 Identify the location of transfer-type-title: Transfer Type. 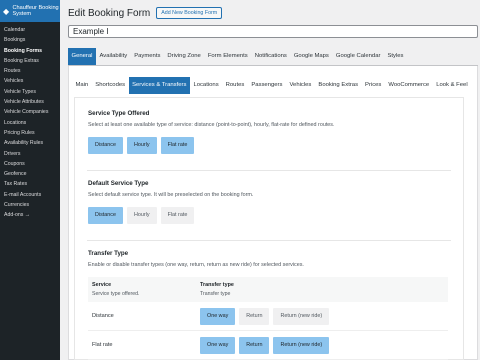
(108, 253).